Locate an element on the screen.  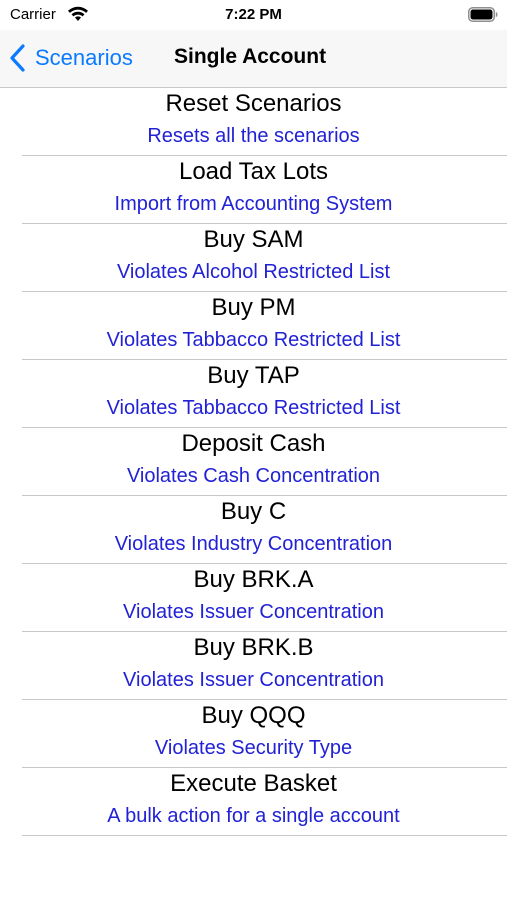
scenario-title: Deposit Cash is located at coordinates (253, 443).